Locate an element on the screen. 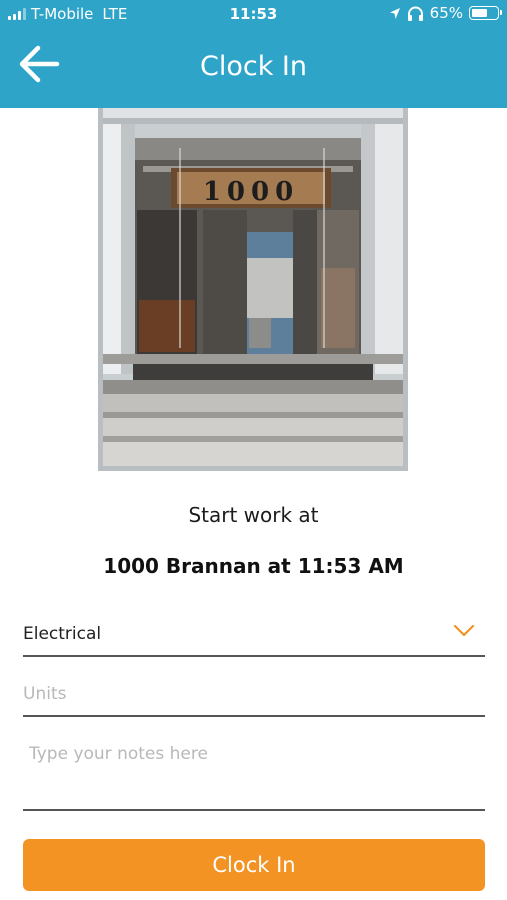  battery-icon is located at coordinates (485, 13).